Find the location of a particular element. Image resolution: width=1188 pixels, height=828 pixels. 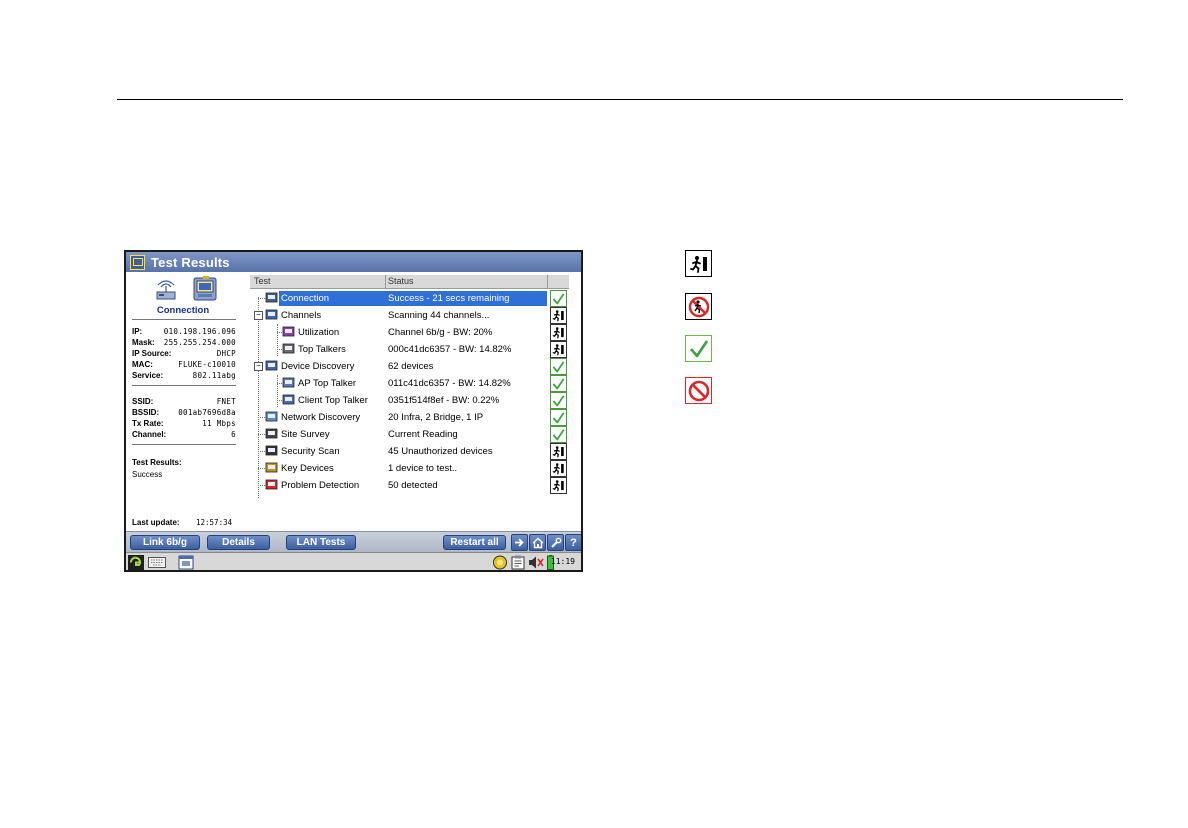

table-row: Connection Success - 21 secs remaining is located at coordinates (409, 298).